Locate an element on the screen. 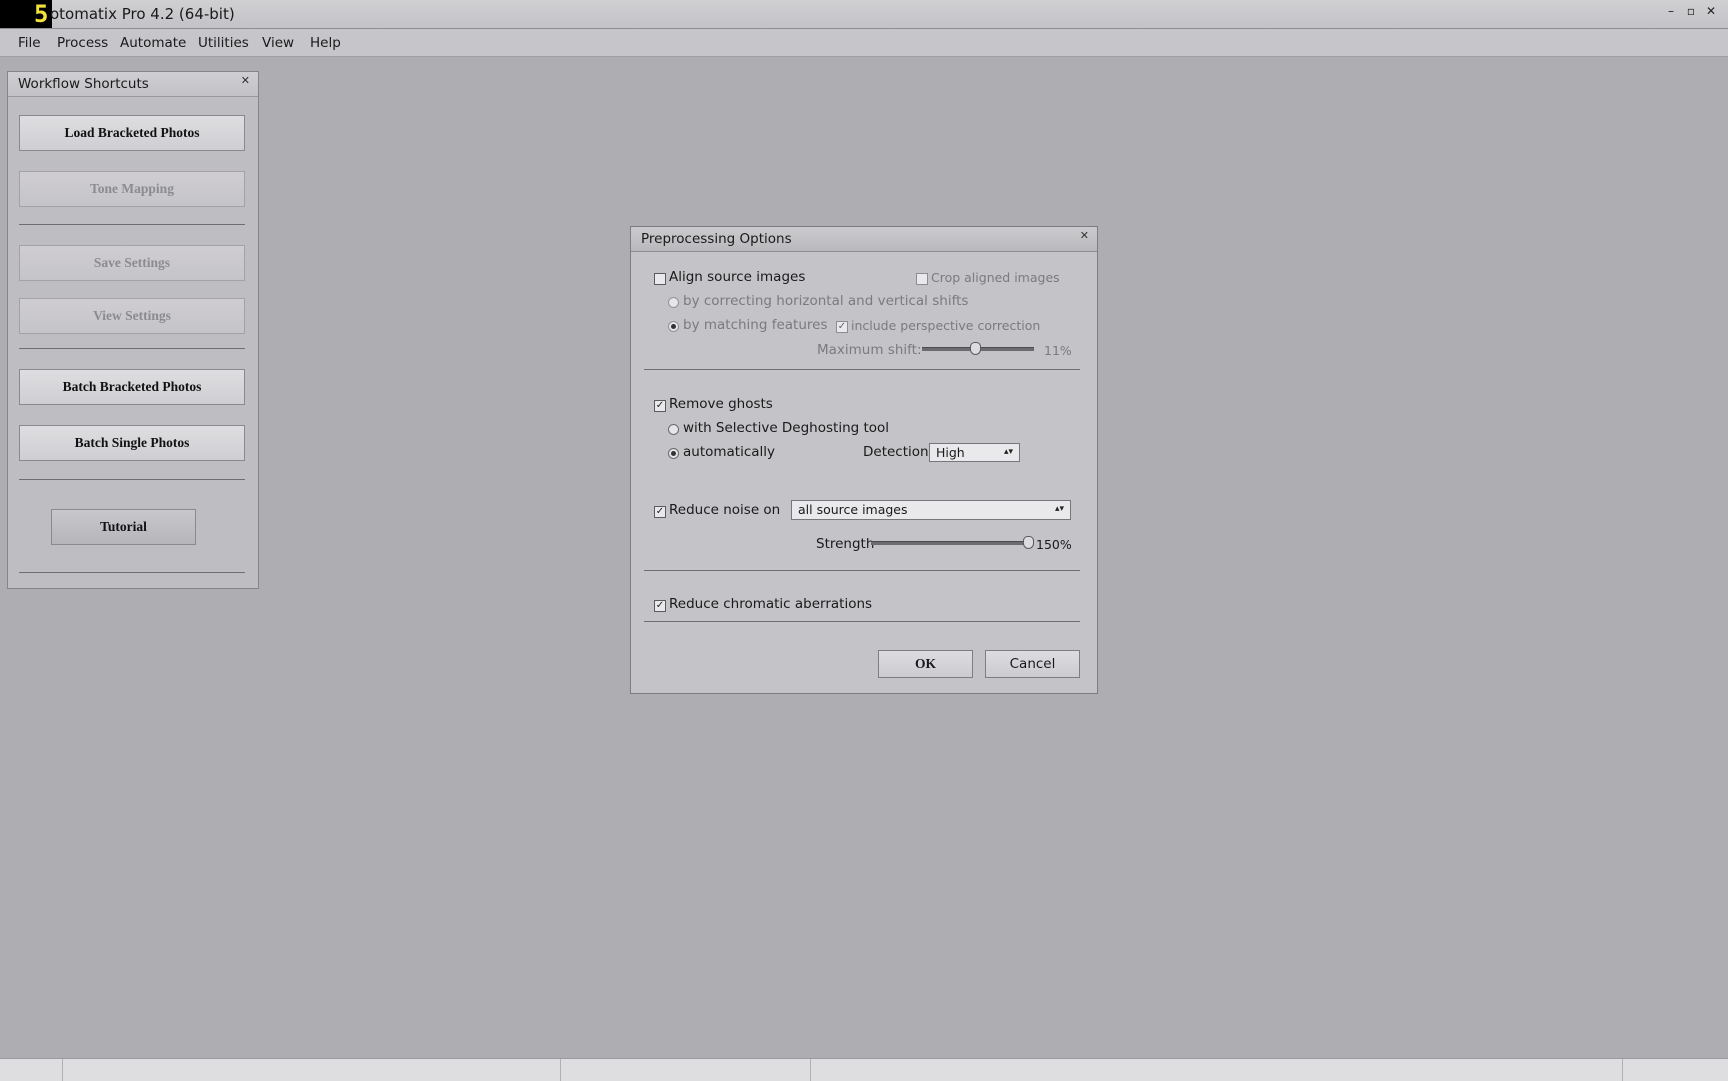  batch-single-photos-button: Batch Single Photos is located at coordinates (132, 443).